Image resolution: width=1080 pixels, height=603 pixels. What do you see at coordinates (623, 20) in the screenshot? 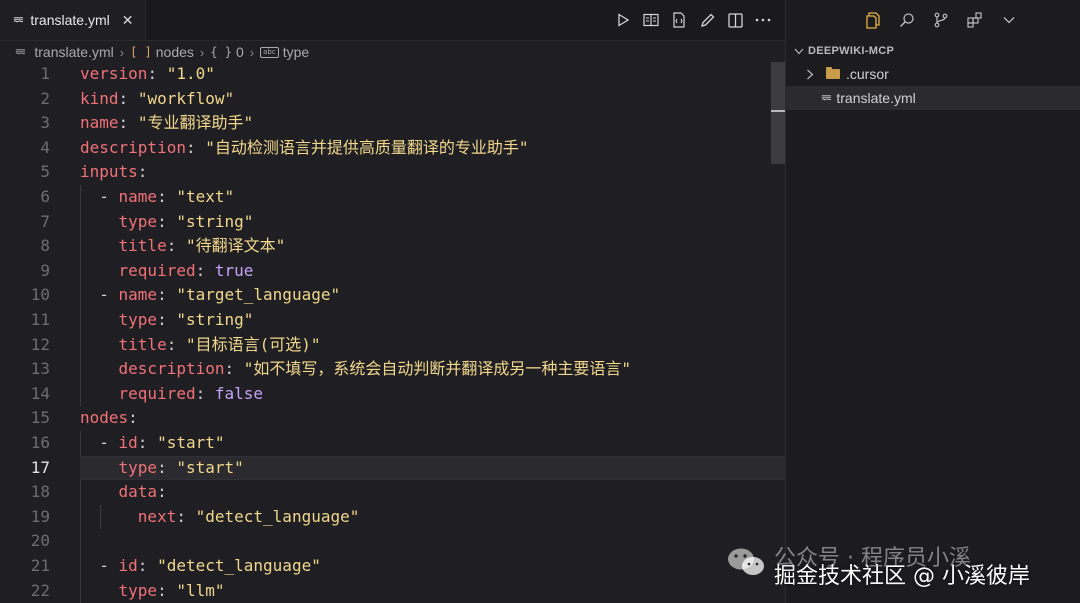
I see `run-icon` at bounding box center [623, 20].